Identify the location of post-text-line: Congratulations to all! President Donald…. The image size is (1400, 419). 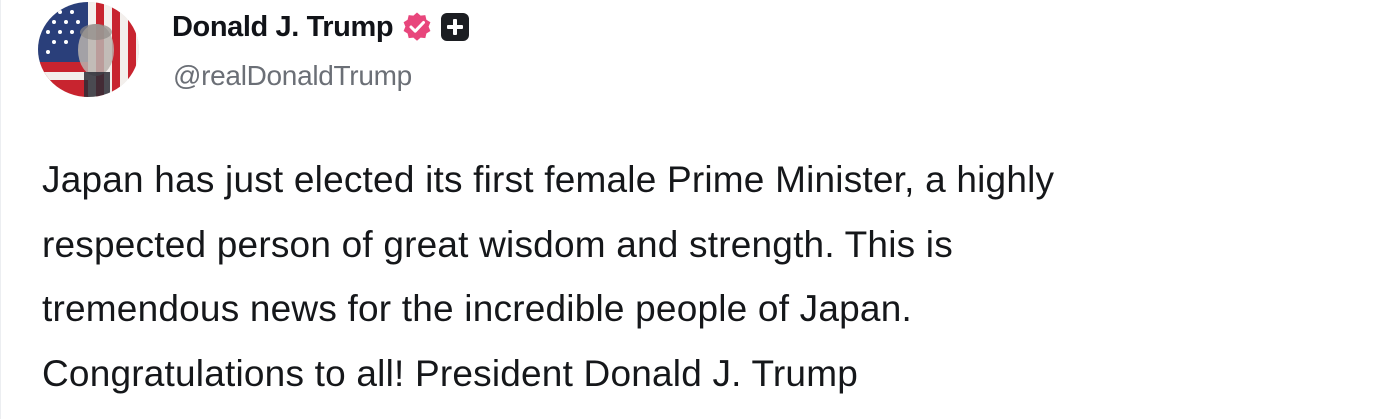
(450, 373).